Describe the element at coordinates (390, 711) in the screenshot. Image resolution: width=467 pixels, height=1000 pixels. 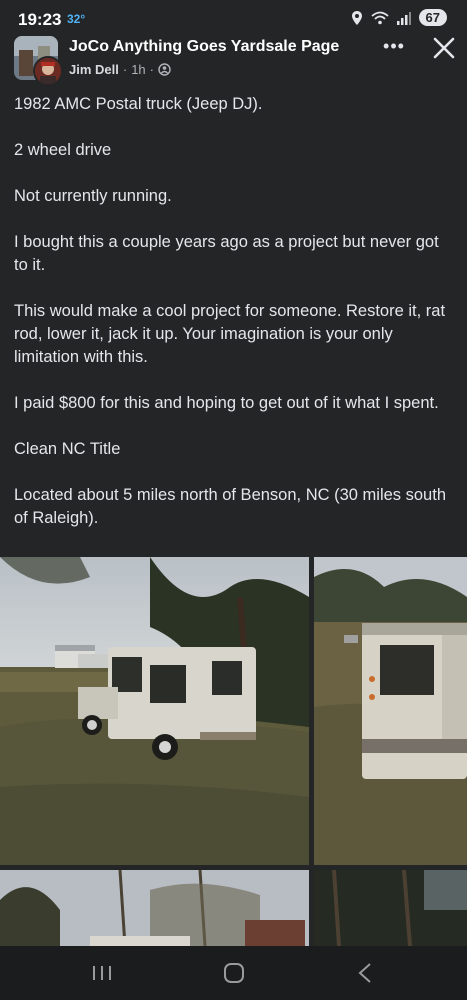
I see `postal-jeep-rear-photo` at that location.